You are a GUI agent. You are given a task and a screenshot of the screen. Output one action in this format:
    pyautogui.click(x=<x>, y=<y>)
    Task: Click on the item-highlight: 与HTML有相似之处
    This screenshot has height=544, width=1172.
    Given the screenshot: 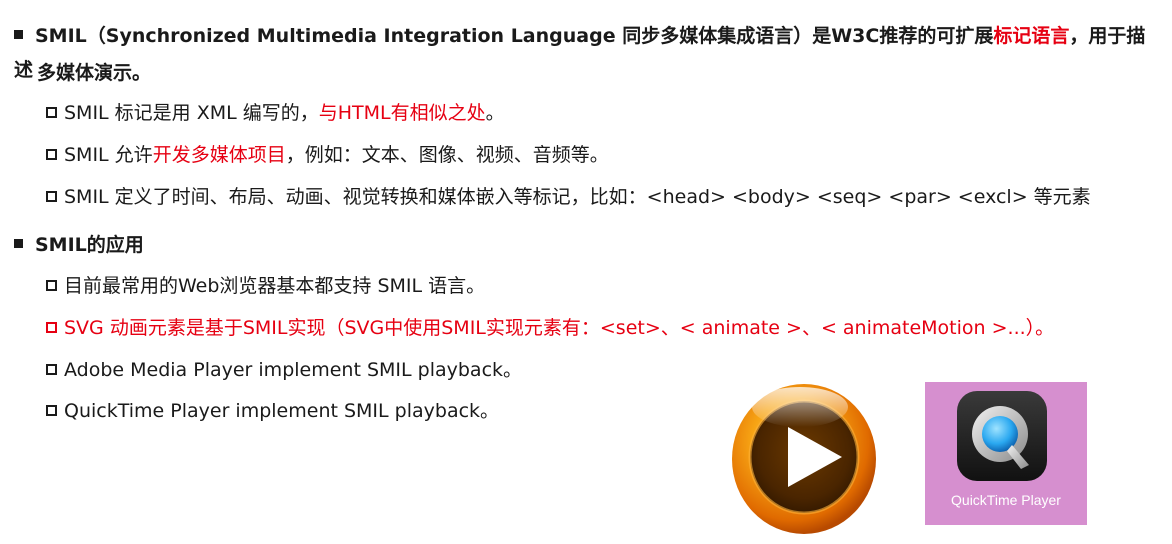 What is the action you would take?
    pyautogui.click(x=402, y=113)
    